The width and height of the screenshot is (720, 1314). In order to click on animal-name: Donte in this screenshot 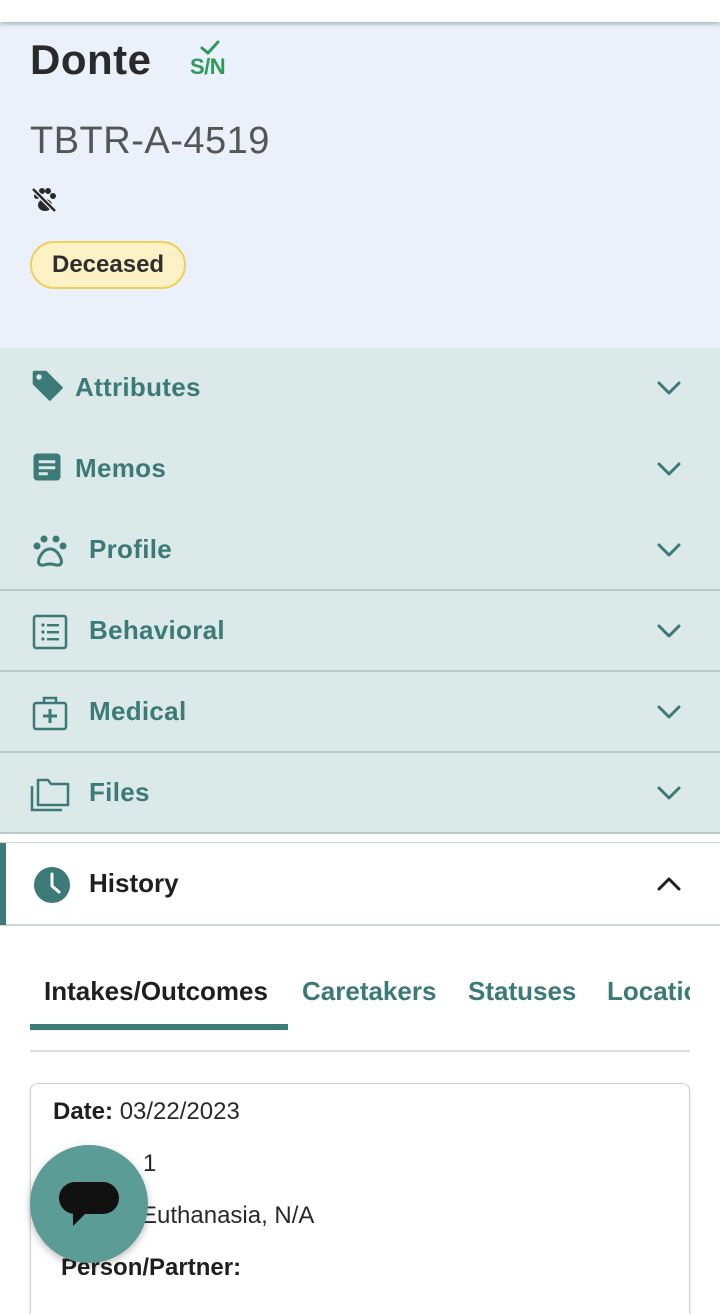, I will do `click(91, 59)`.